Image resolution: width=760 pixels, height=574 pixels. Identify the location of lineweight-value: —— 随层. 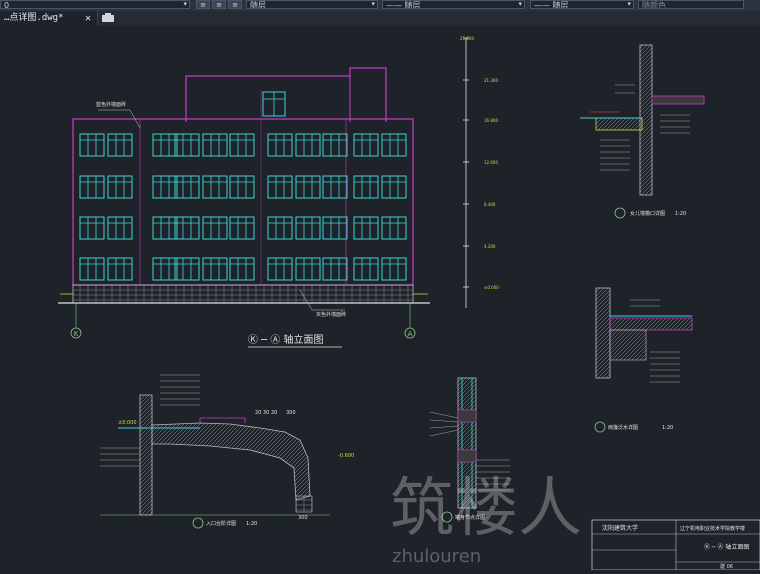
(551, 5).